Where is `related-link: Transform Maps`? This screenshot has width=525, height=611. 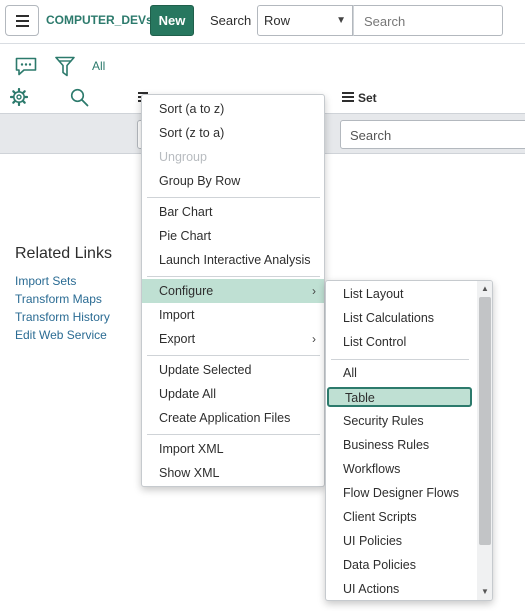 related-link: Transform Maps is located at coordinates (62, 300).